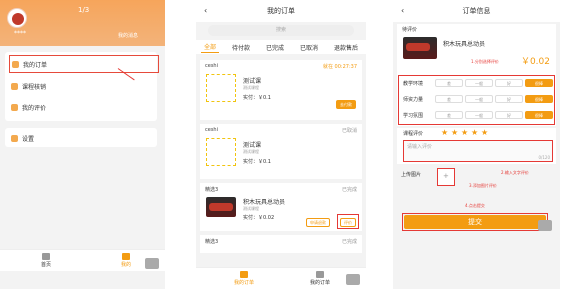 Image resolution: width=564 pixels, height=289 pixels. I want to click on tab-my-orders-alt: 我的订单, so click(320, 278).